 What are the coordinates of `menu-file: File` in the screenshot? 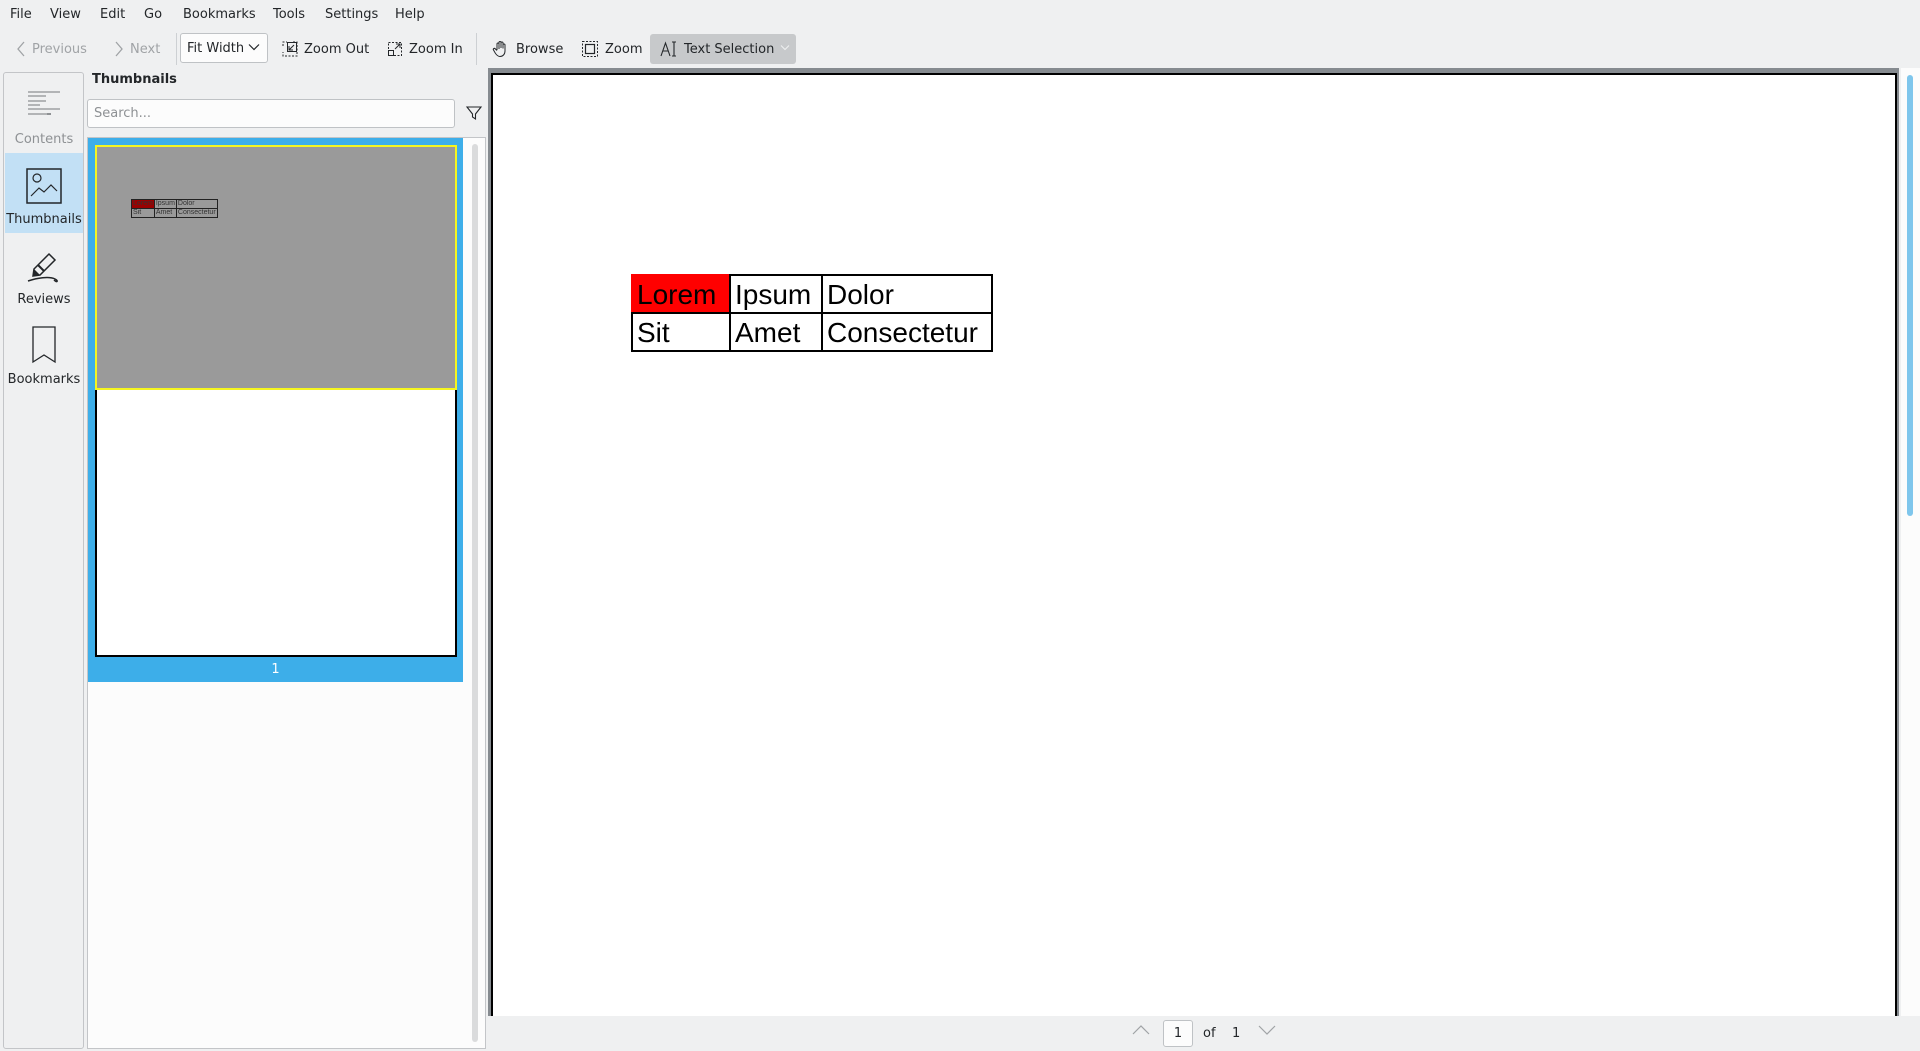 It's located at (21, 14).